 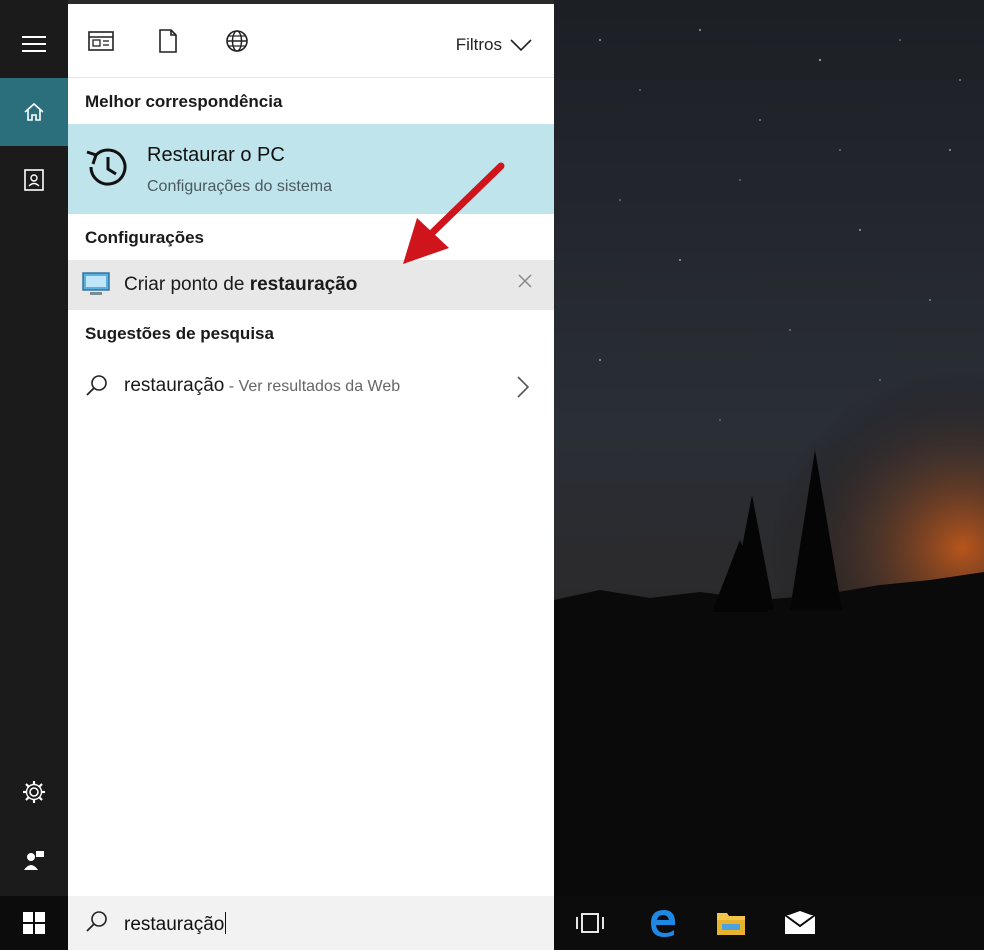 I want to click on apps-icon, so click(x=101, y=41).